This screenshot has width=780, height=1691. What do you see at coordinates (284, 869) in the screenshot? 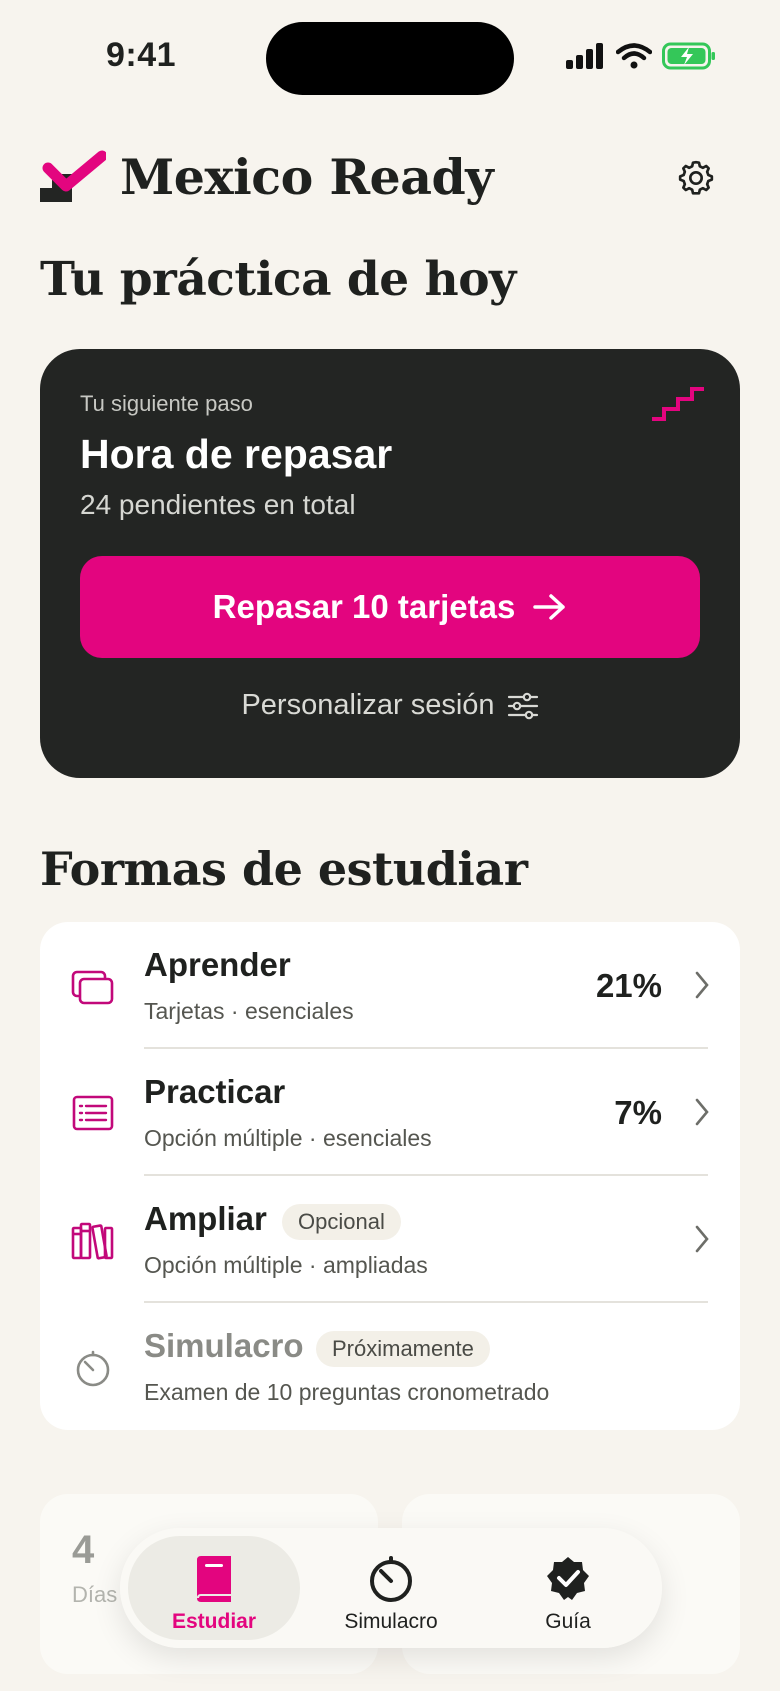
I see `study-section-heading: Formas de estudiar` at bounding box center [284, 869].